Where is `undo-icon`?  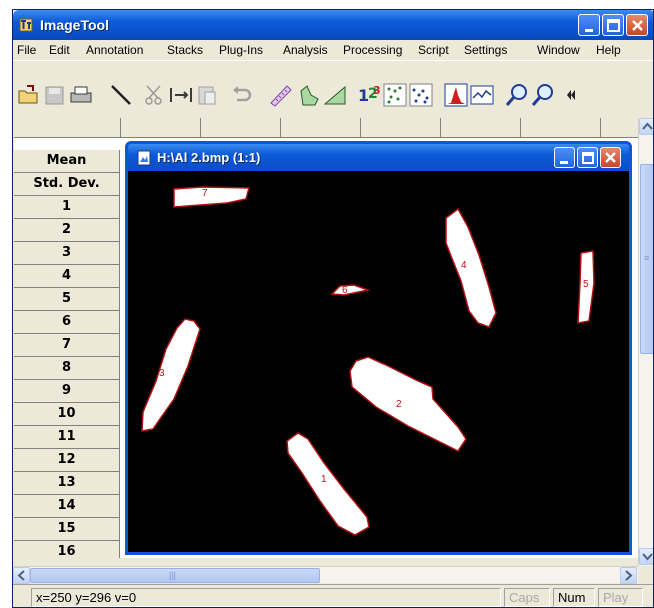 undo-icon is located at coordinates (241, 95).